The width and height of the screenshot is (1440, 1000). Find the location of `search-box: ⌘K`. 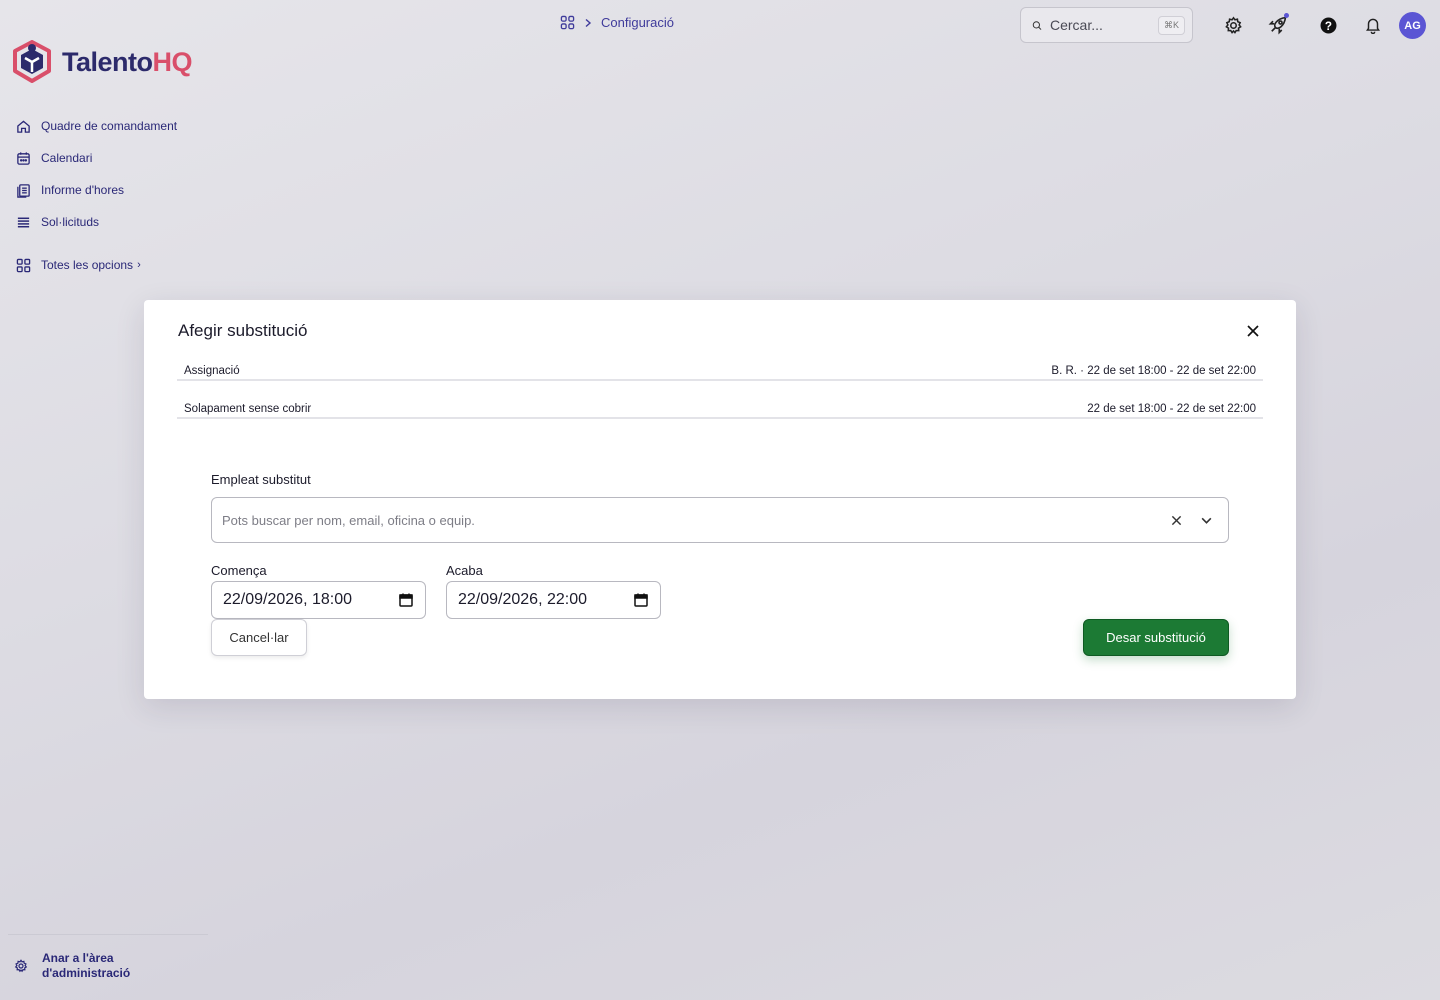

search-box: ⌘K is located at coordinates (1106, 25).